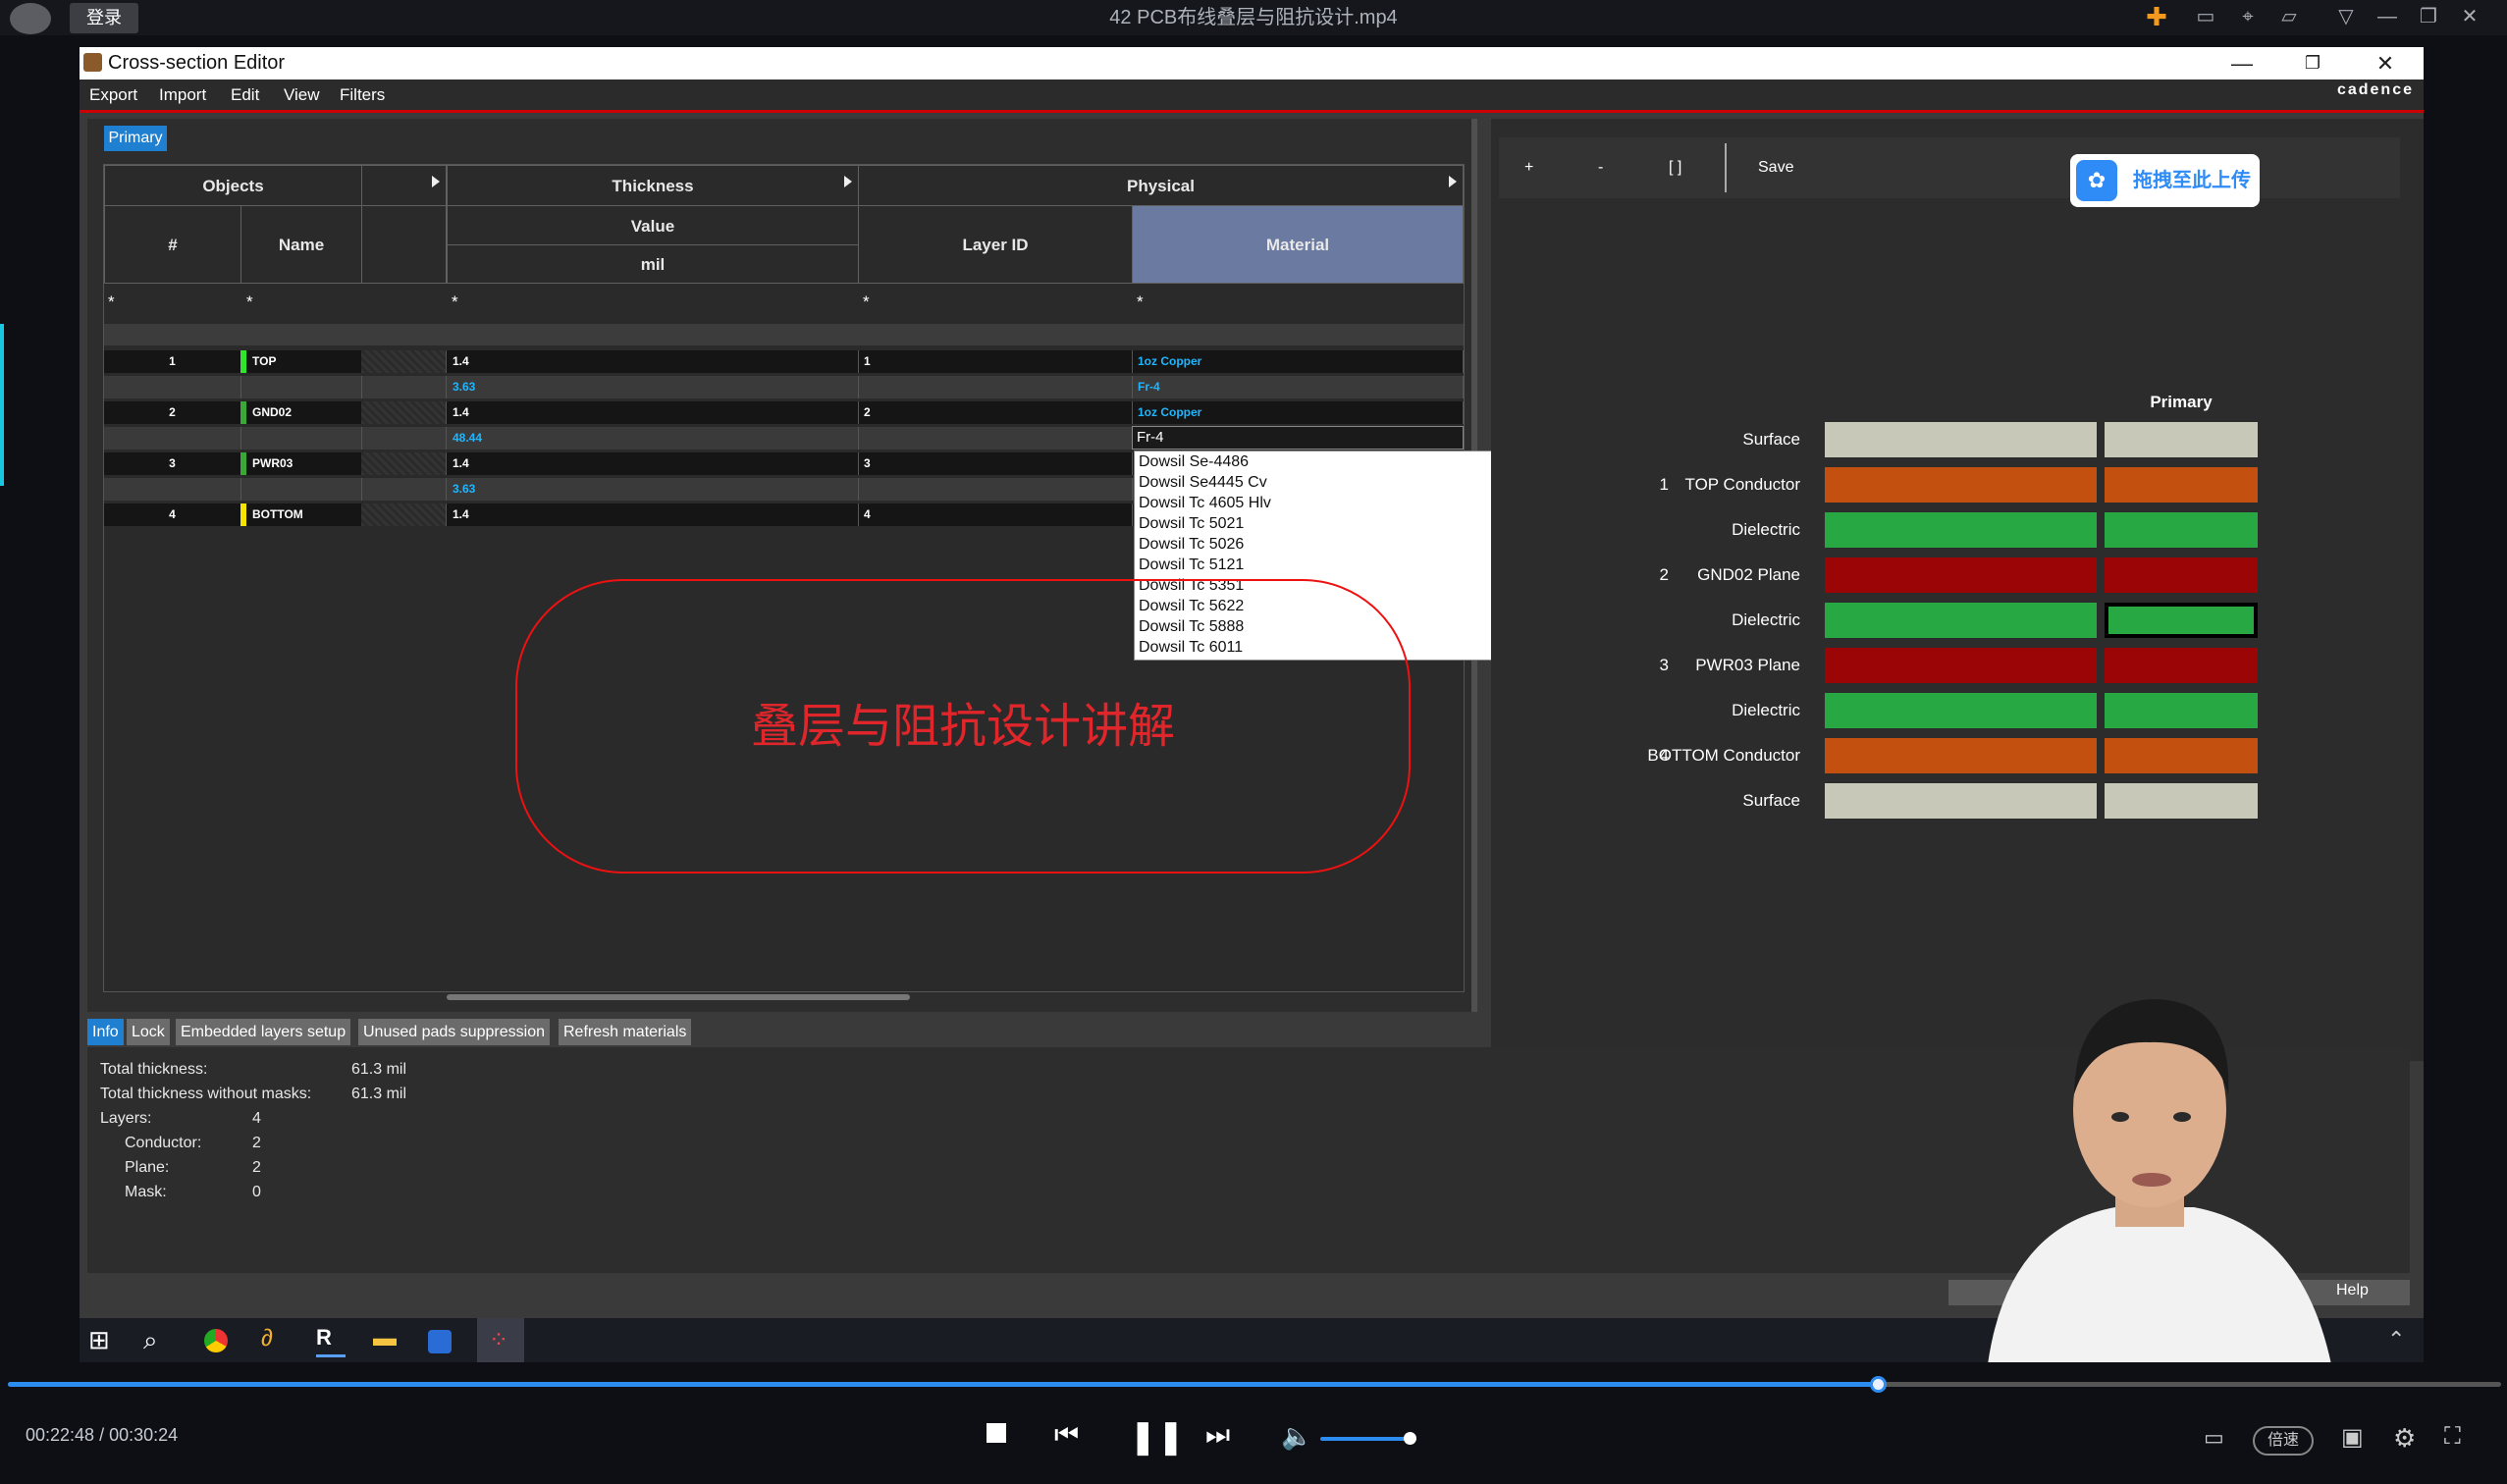  I want to click on menu-filters: Filters, so click(362, 95).